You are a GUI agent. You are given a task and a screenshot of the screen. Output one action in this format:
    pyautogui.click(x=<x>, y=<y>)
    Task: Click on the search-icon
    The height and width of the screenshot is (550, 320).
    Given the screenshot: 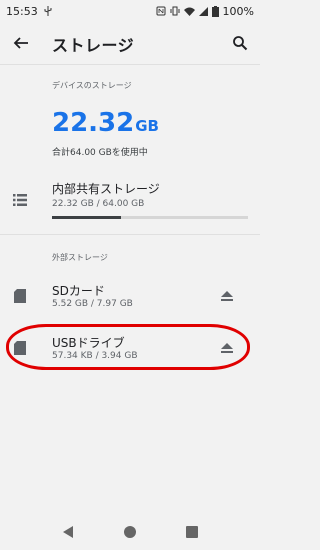 What is the action you would take?
    pyautogui.click(x=240, y=43)
    